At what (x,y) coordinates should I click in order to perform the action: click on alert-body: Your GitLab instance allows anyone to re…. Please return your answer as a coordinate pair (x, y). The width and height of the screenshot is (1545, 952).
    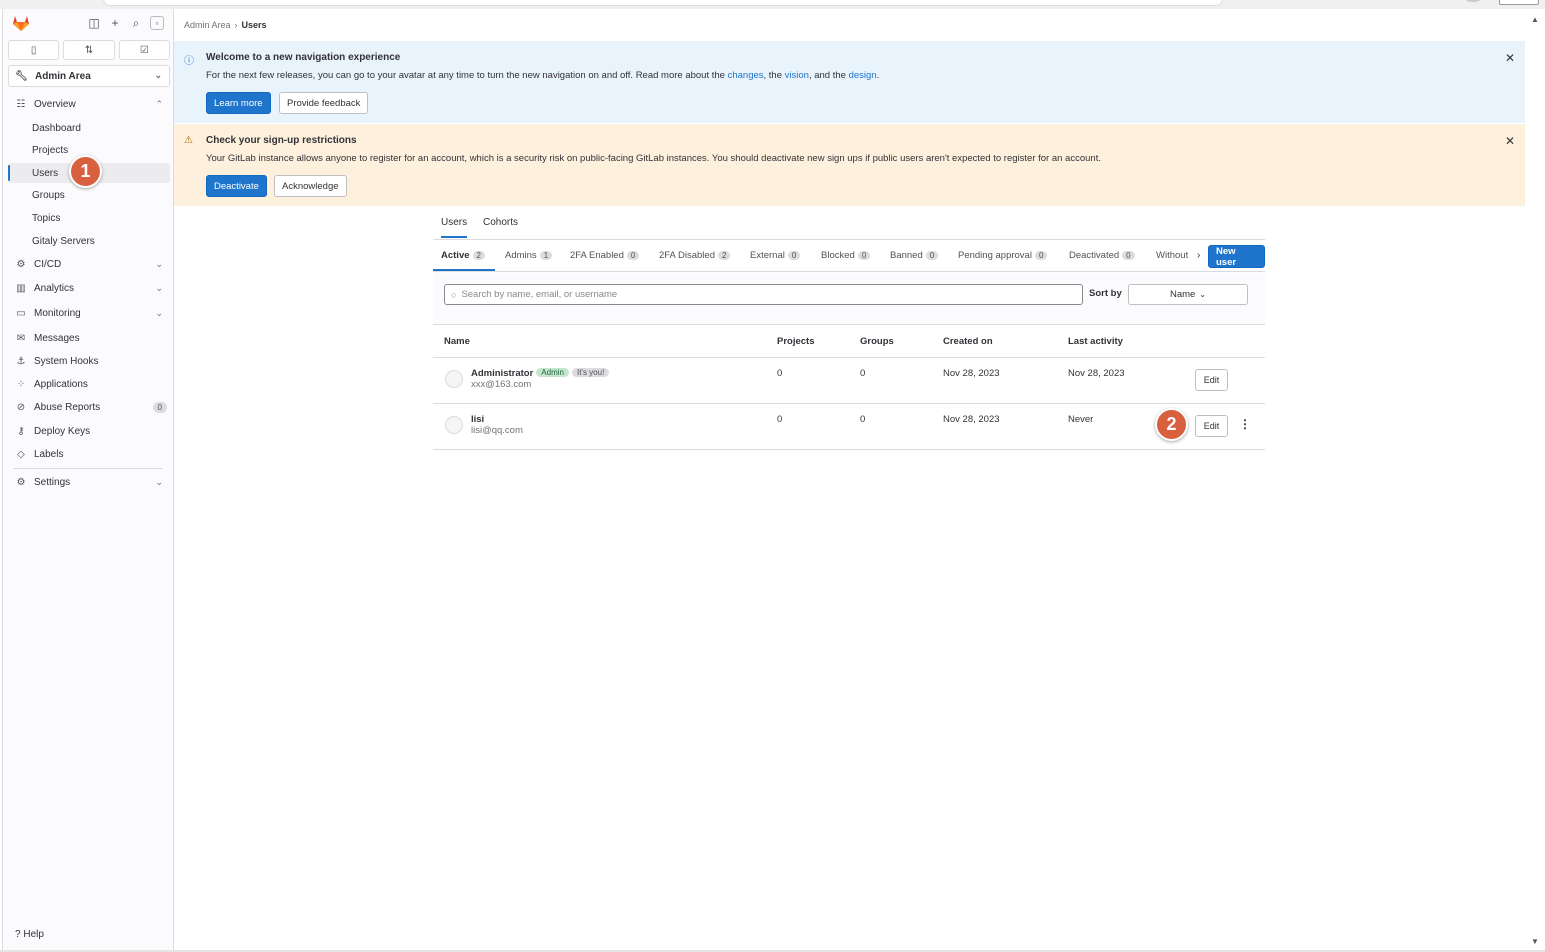
    Looking at the image, I should click on (653, 158).